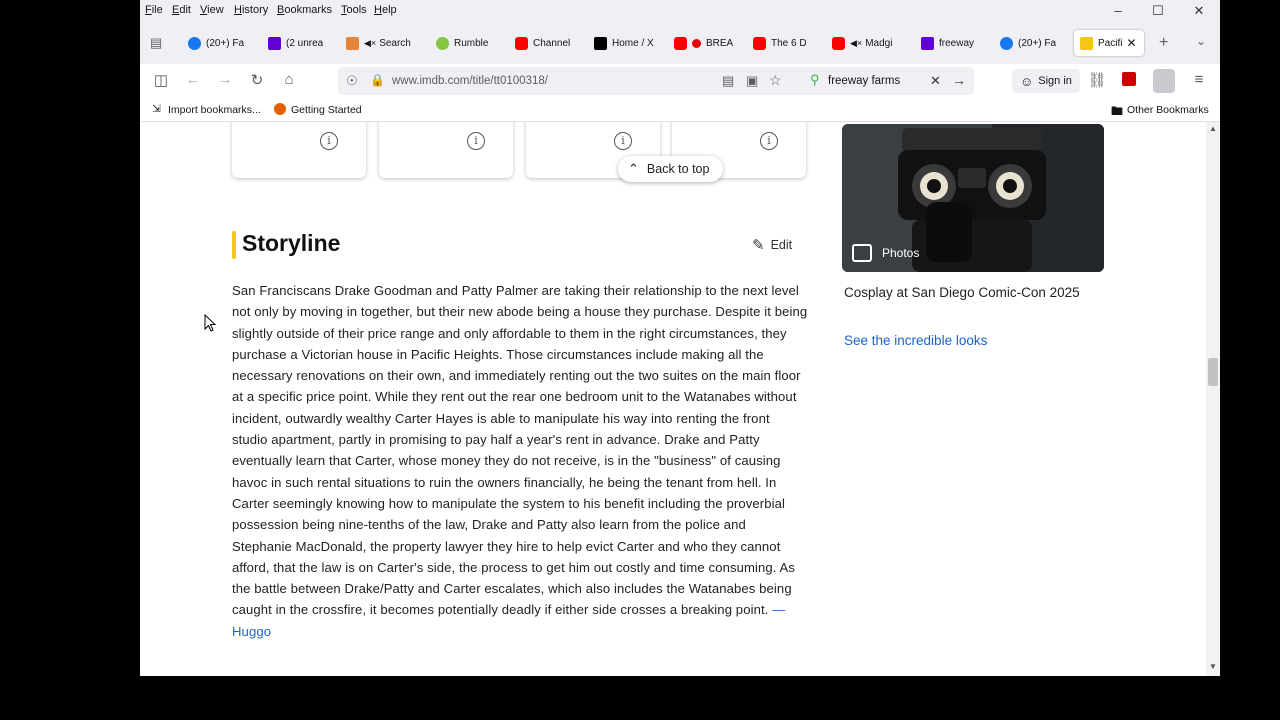  I want to click on chevron-up-icon: ⌃, so click(633, 168).